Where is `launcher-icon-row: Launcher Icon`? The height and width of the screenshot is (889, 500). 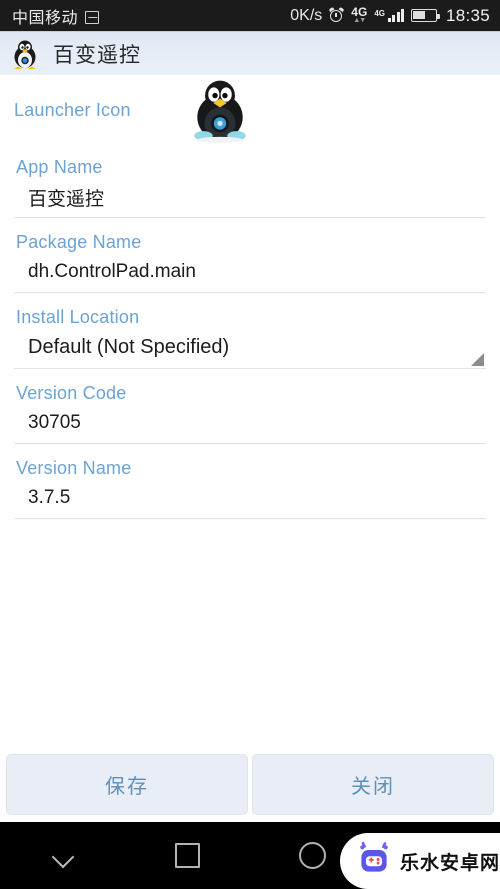
launcher-icon-row: Launcher Icon is located at coordinates (250, 110).